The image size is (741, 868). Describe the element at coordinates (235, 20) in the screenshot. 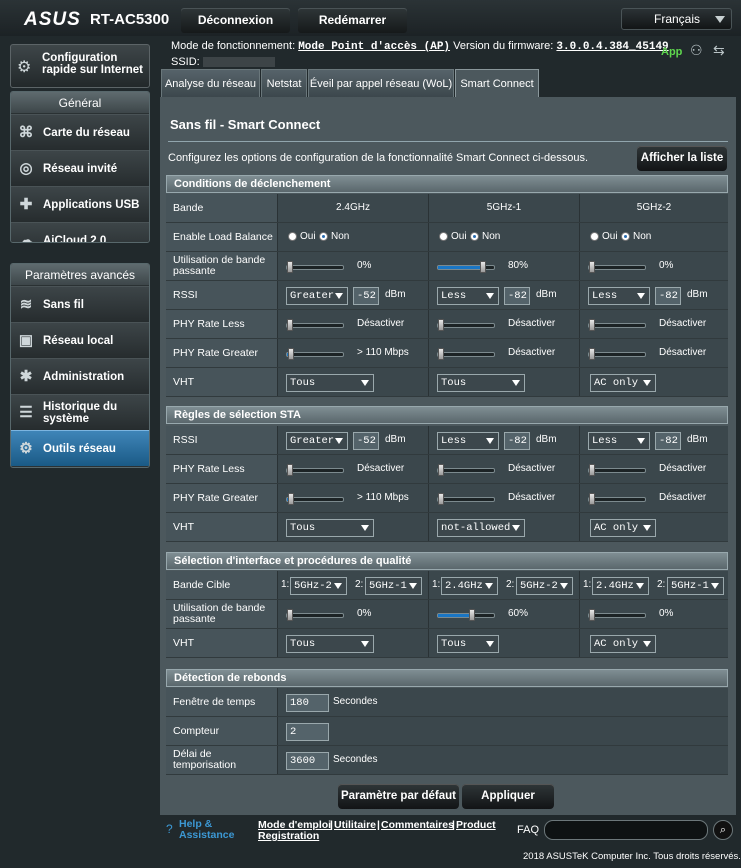

I see `logout-button: Déconnexion` at that location.